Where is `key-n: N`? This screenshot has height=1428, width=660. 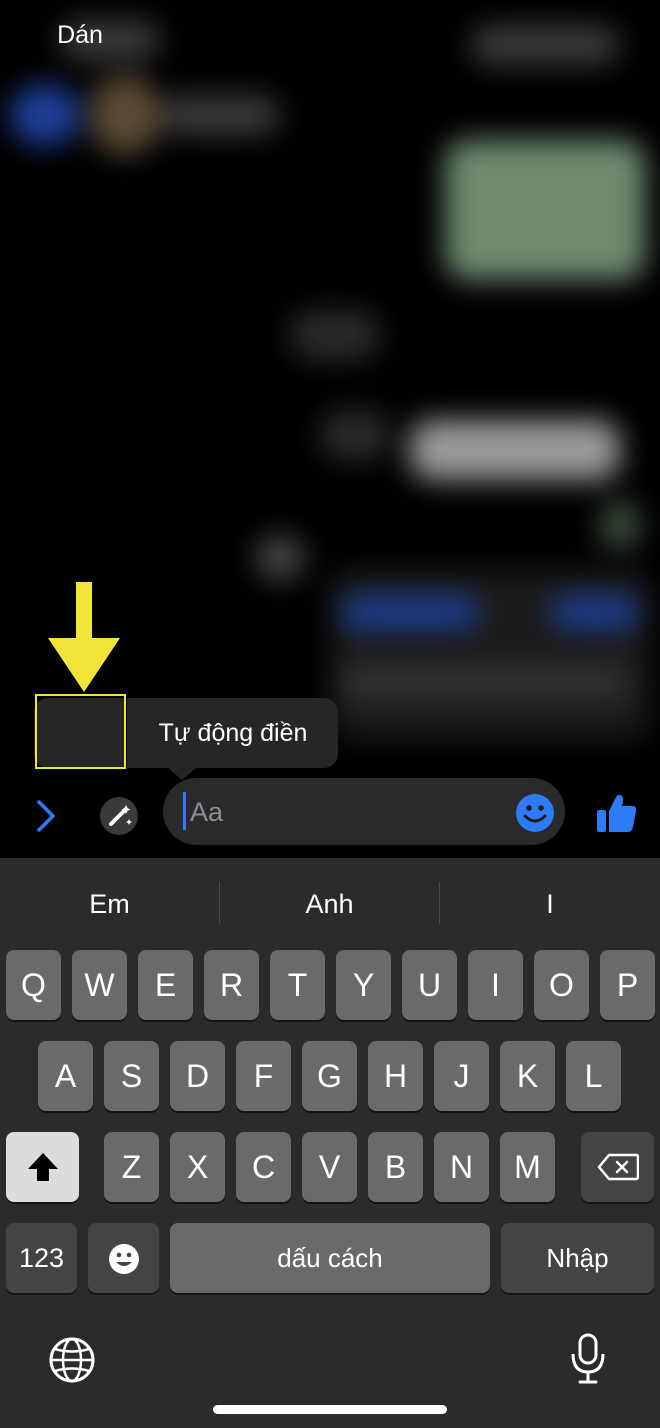 key-n: N is located at coordinates (461, 1167).